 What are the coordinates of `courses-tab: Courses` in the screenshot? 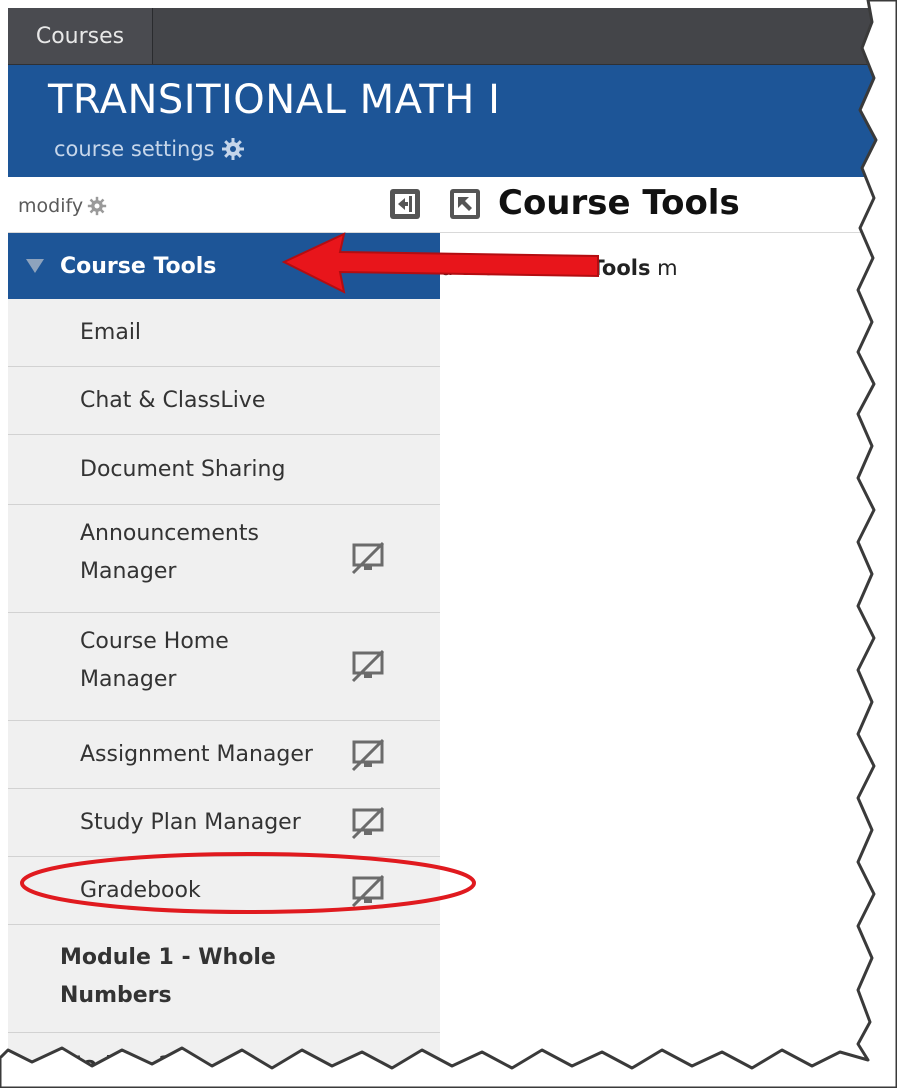 It's located at (80, 36).